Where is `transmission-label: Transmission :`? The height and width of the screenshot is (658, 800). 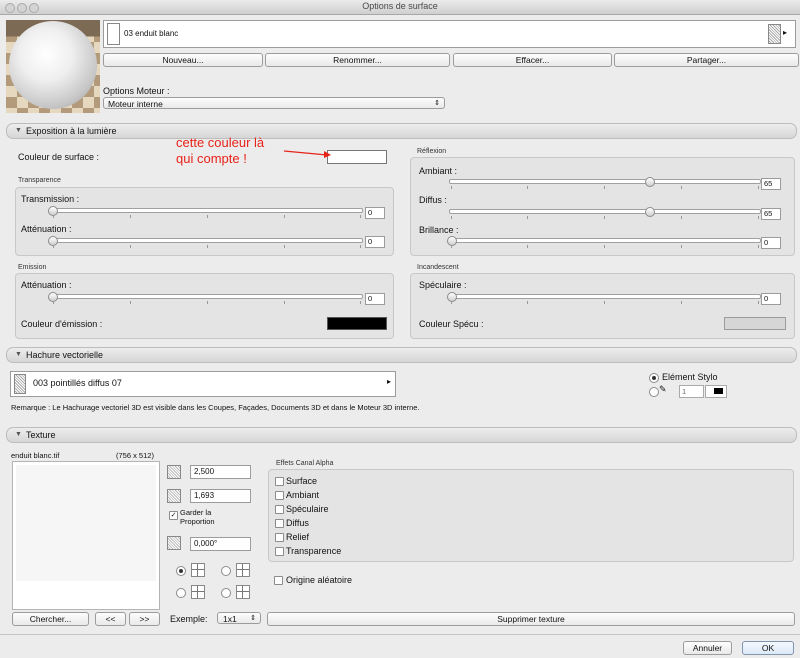
transmission-label: Transmission : is located at coordinates (50, 199).